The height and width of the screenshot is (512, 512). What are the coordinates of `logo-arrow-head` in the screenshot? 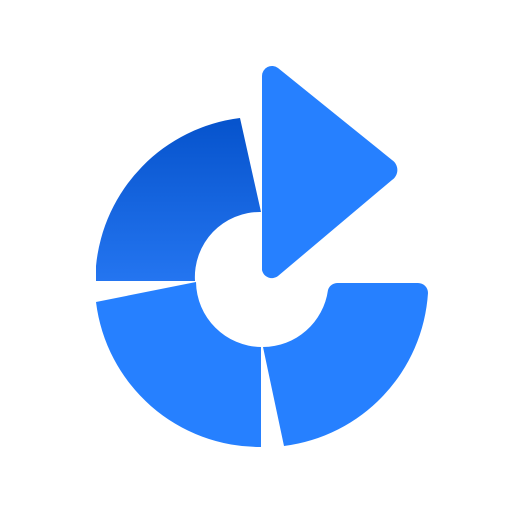 It's located at (330, 172).